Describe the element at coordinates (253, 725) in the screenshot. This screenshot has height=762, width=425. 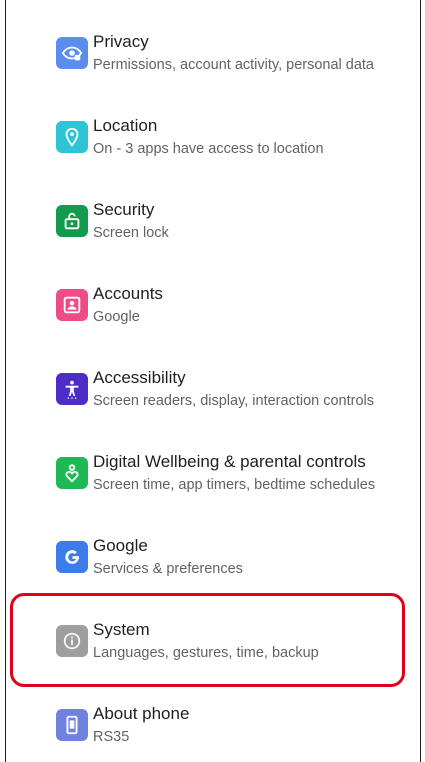
I see `settings-item-text: About phone RS35` at that location.